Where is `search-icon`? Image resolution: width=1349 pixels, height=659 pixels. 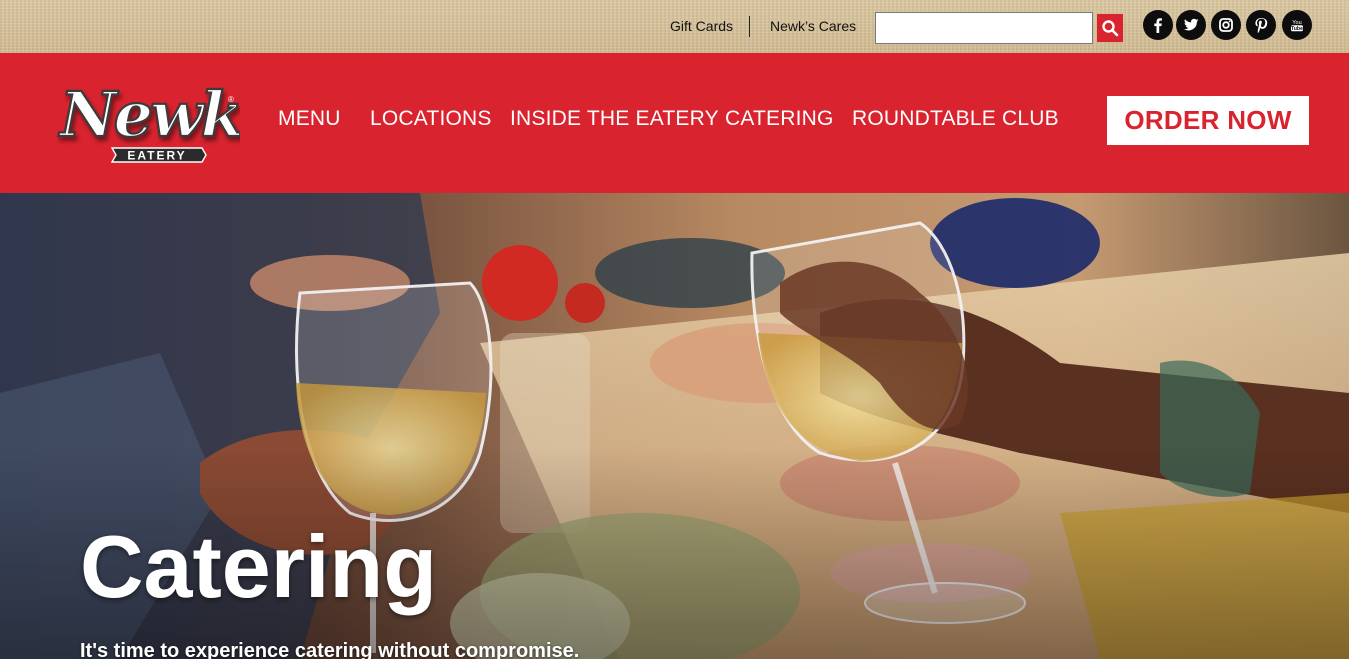
search-icon is located at coordinates (1110, 28).